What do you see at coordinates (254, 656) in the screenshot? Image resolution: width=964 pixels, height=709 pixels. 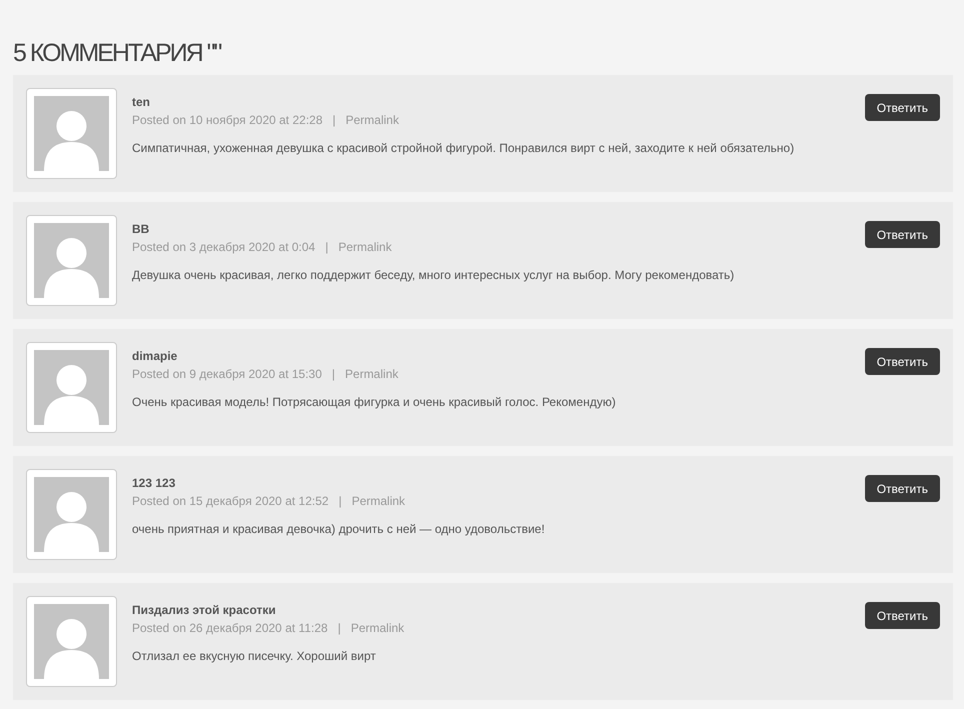 I see `comment-text: Отлизал ее вкусную писечку. Хороший вирт` at bounding box center [254, 656].